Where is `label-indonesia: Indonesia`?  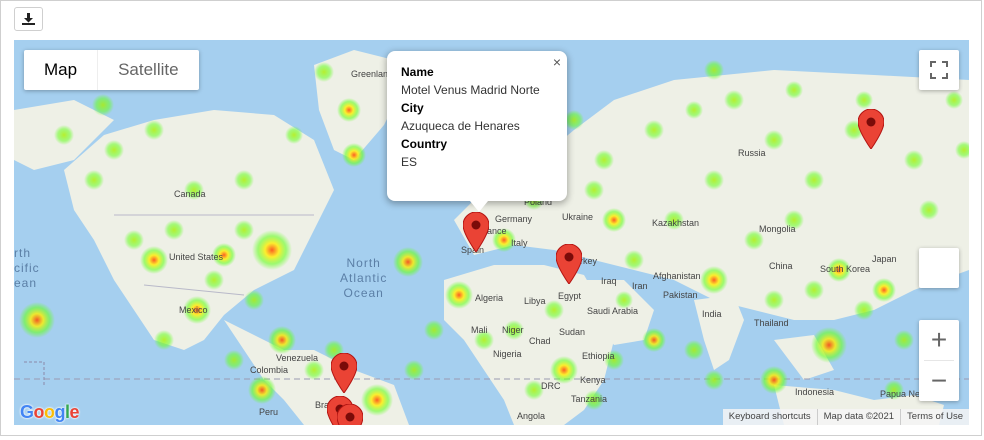 label-indonesia: Indonesia is located at coordinates (815, 392).